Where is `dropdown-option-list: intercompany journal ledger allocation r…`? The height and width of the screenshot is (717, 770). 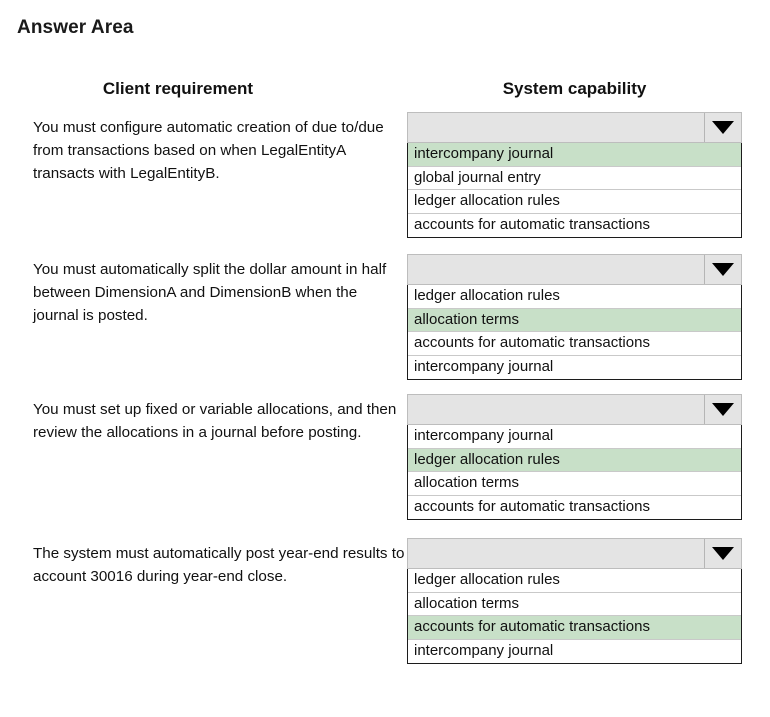 dropdown-option-list: intercompany journal ledger allocation r… is located at coordinates (574, 472).